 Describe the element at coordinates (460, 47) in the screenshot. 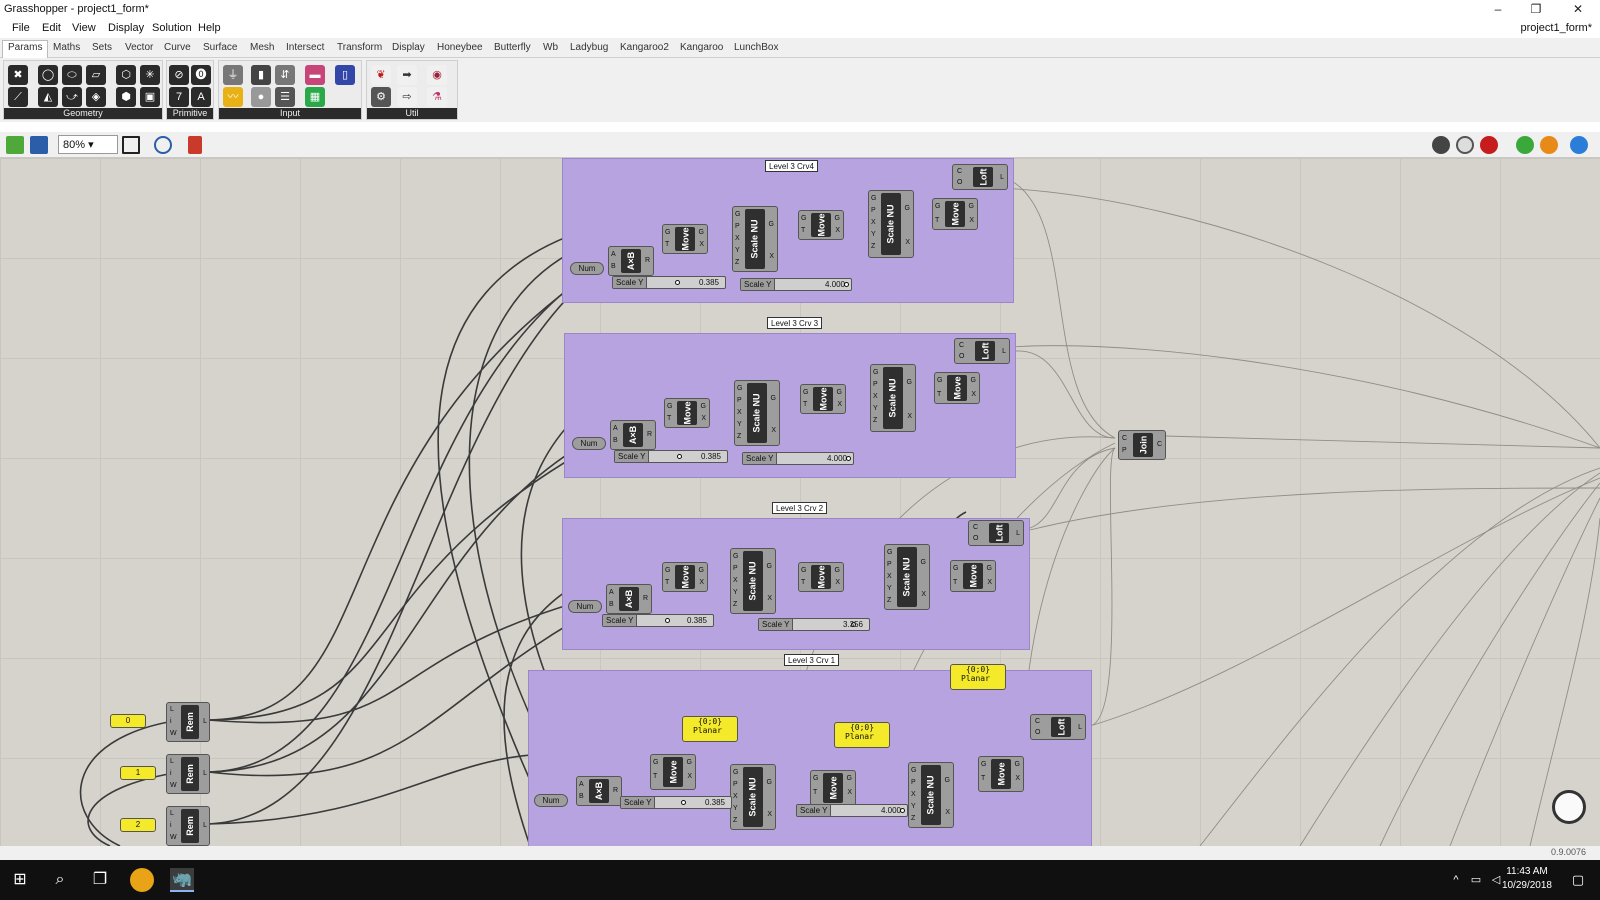

I see `tab-honeybee: Honeybee` at that location.